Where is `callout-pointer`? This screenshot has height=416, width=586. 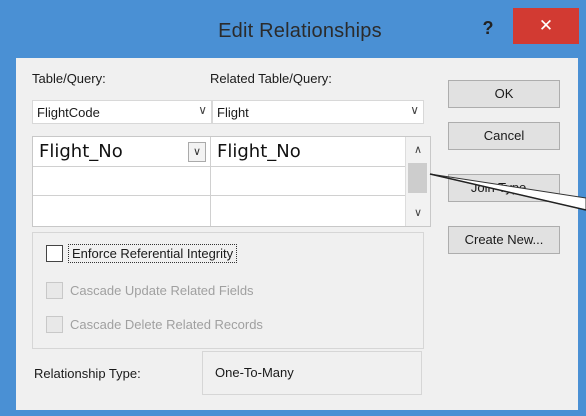 callout-pointer is located at coordinates (507, 192).